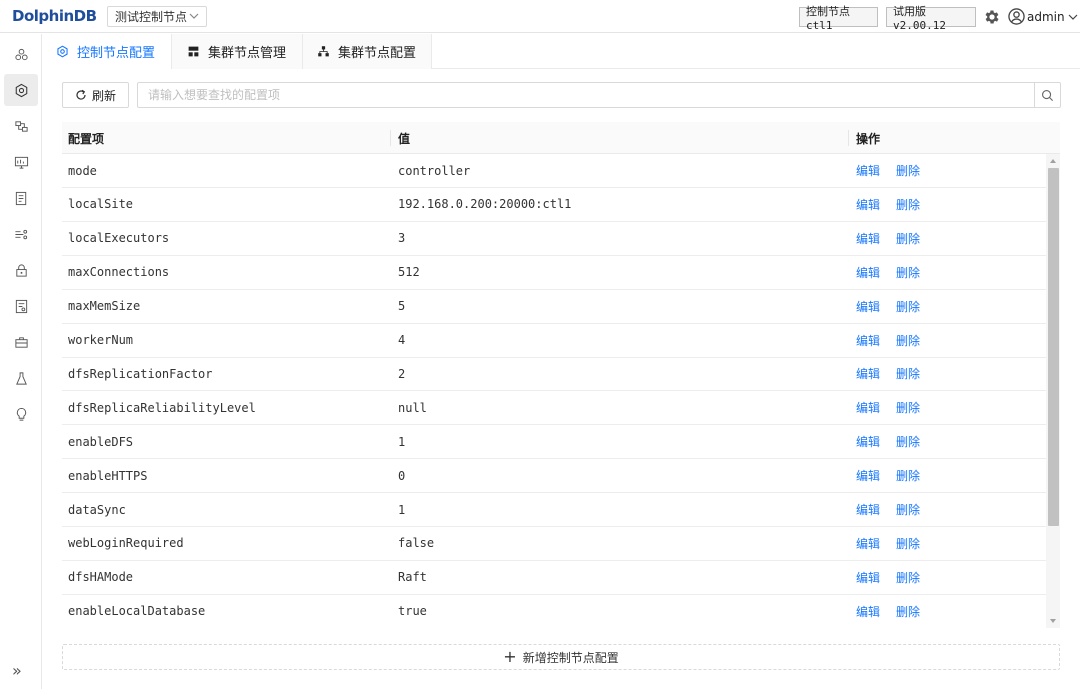 The width and height of the screenshot is (1080, 689). I want to click on sidebar-item-cluster, so click(21, 126).